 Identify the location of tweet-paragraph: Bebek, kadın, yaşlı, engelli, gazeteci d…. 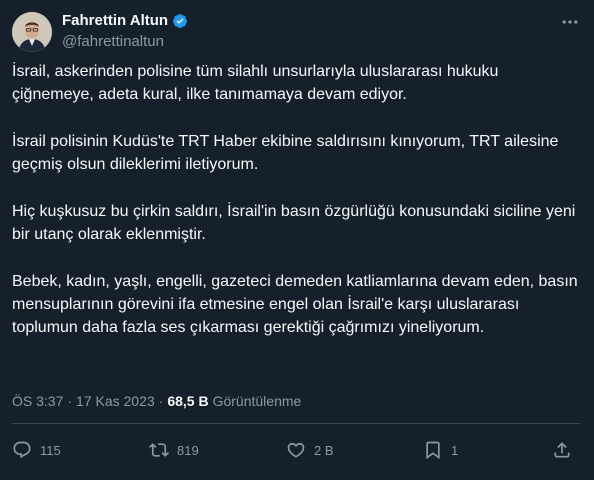
(295, 304).